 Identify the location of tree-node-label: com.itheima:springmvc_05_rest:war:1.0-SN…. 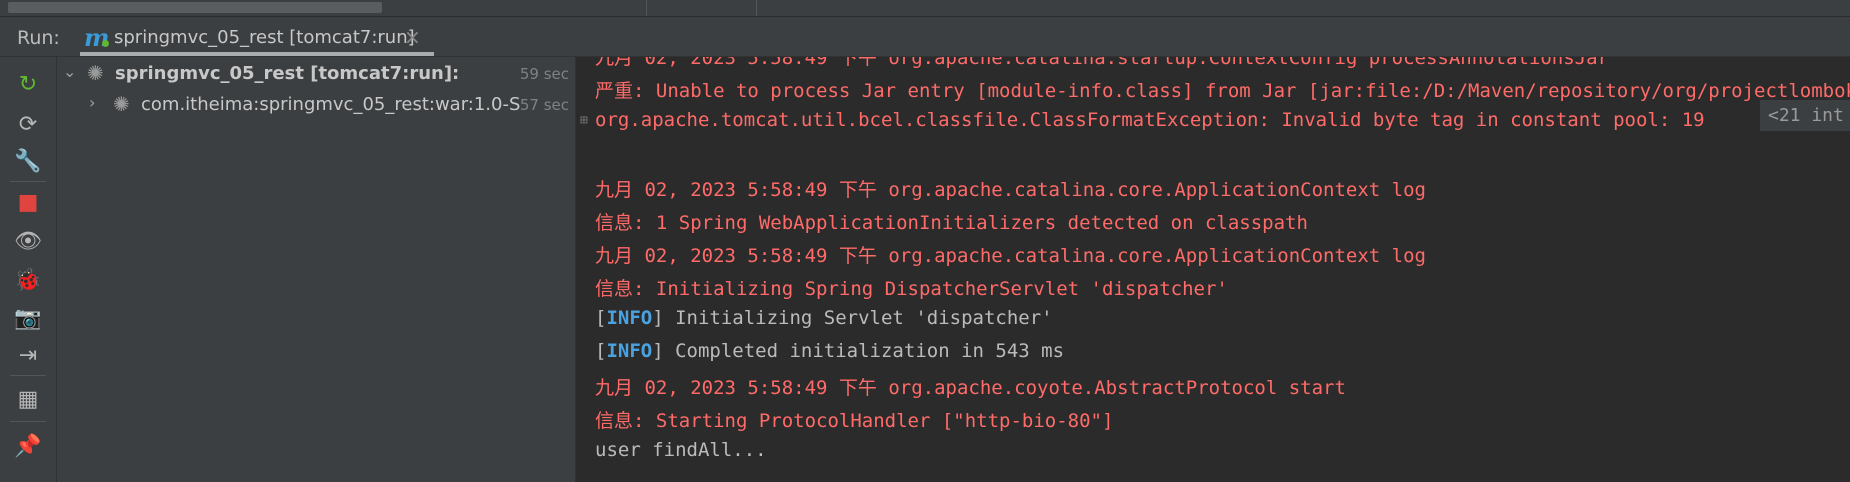
(331, 104).